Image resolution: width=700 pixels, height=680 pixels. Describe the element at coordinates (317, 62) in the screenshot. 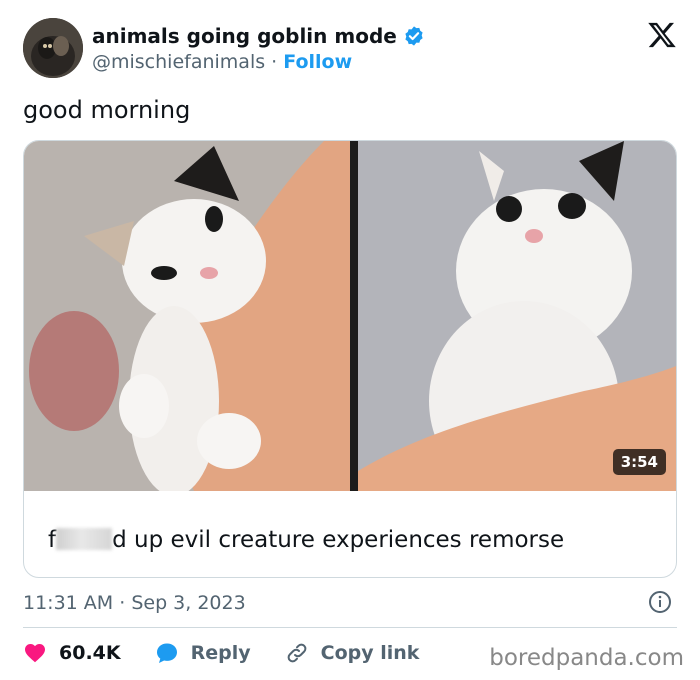

I see `follow-button: Follow` at that location.